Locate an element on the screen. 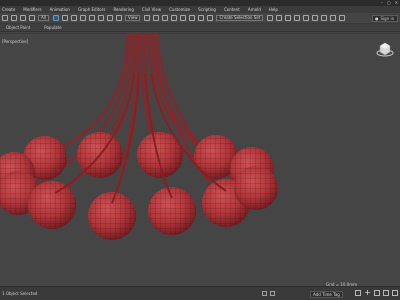 The width and height of the screenshot is (400, 300). lock-icon is located at coordinates (264, 293).